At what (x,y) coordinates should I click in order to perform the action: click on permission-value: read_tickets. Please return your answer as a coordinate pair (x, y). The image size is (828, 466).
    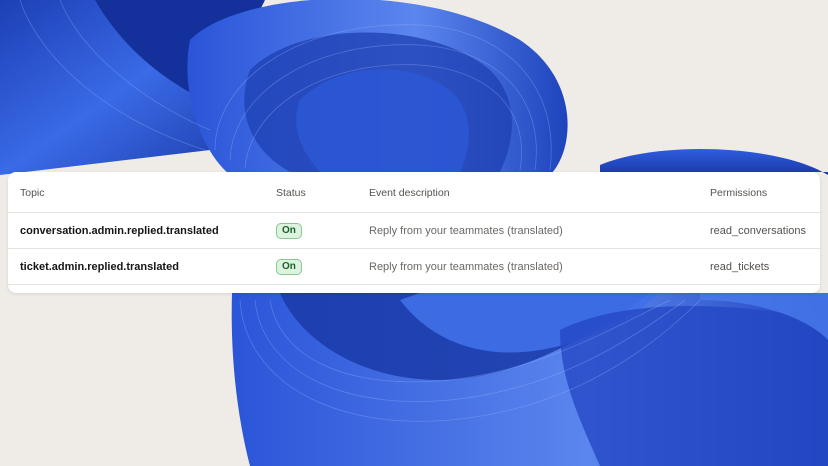
    Looking at the image, I should click on (740, 267).